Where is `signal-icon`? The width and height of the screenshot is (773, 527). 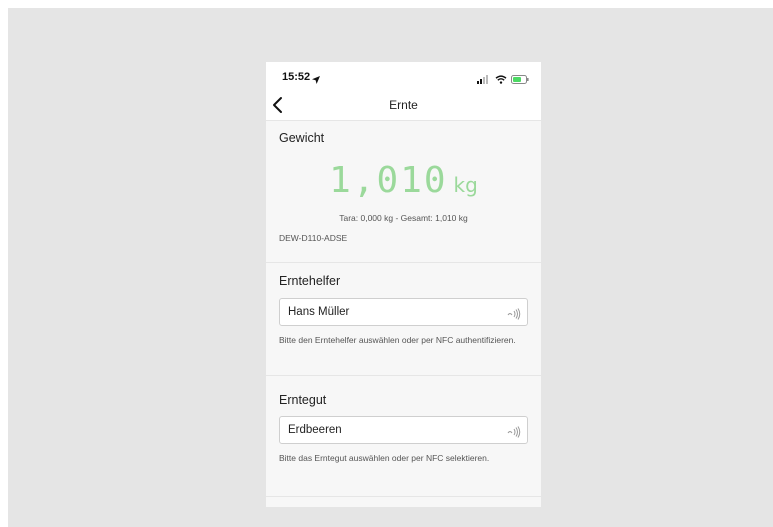
signal-icon is located at coordinates (484, 80).